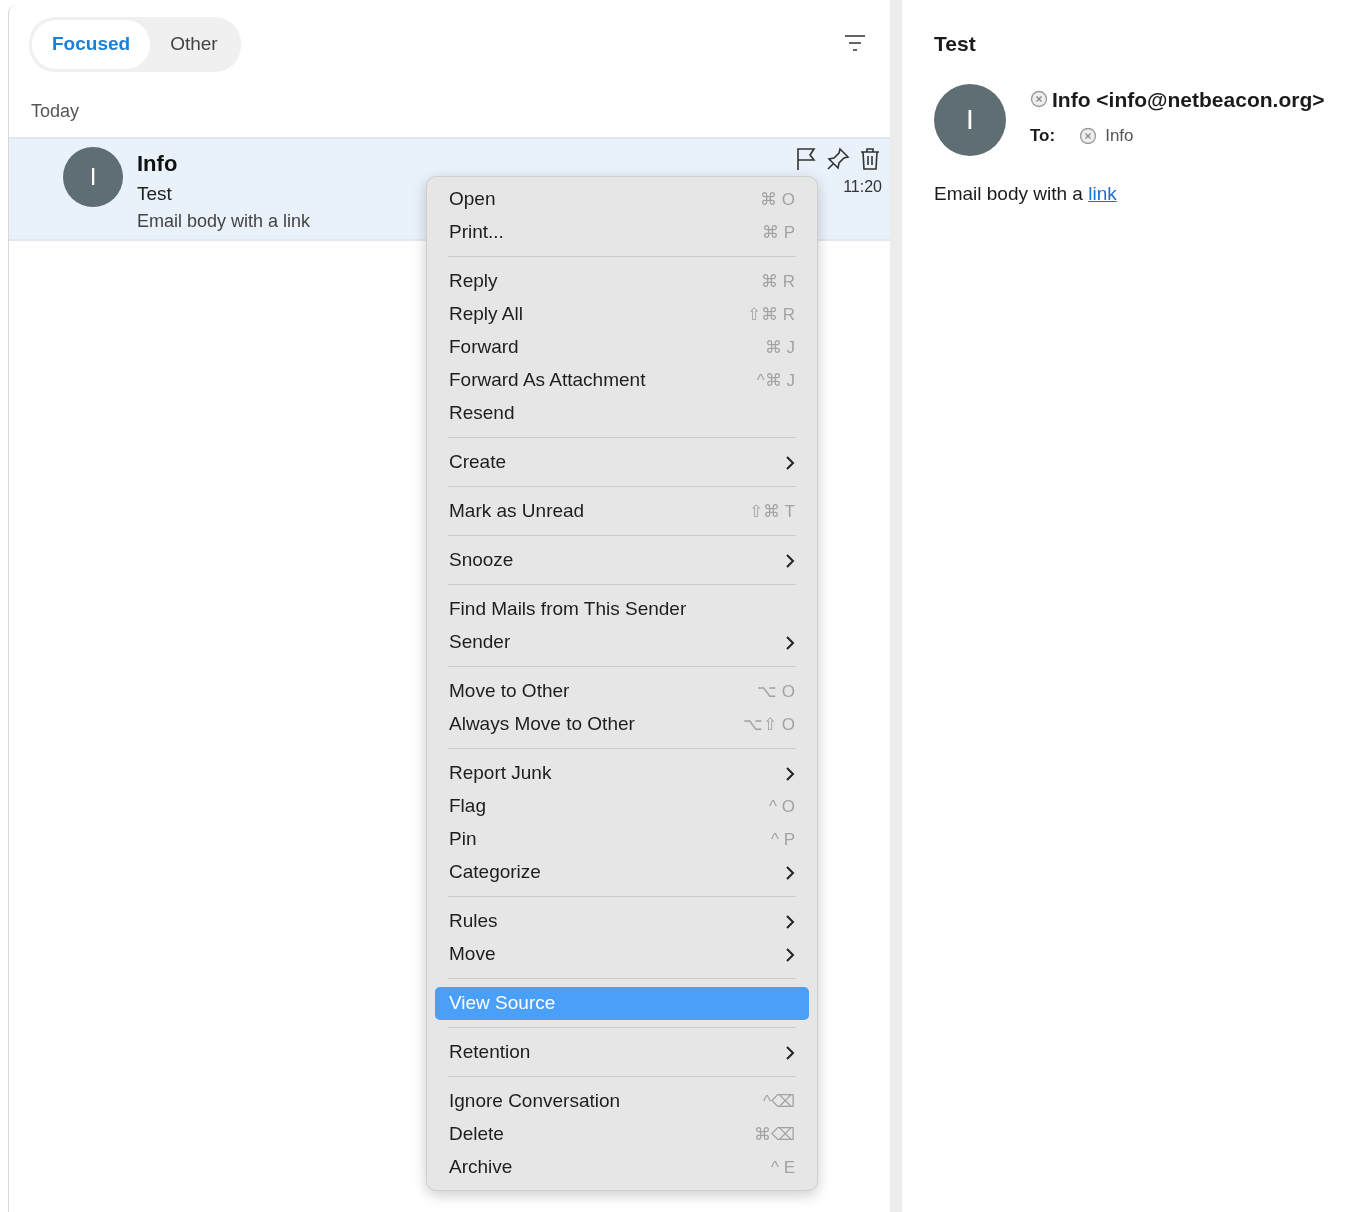  Describe the element at coordinates (568, 609) in the screenshot. I see `menu-item-label: Find Mails from This Sender` at that location.